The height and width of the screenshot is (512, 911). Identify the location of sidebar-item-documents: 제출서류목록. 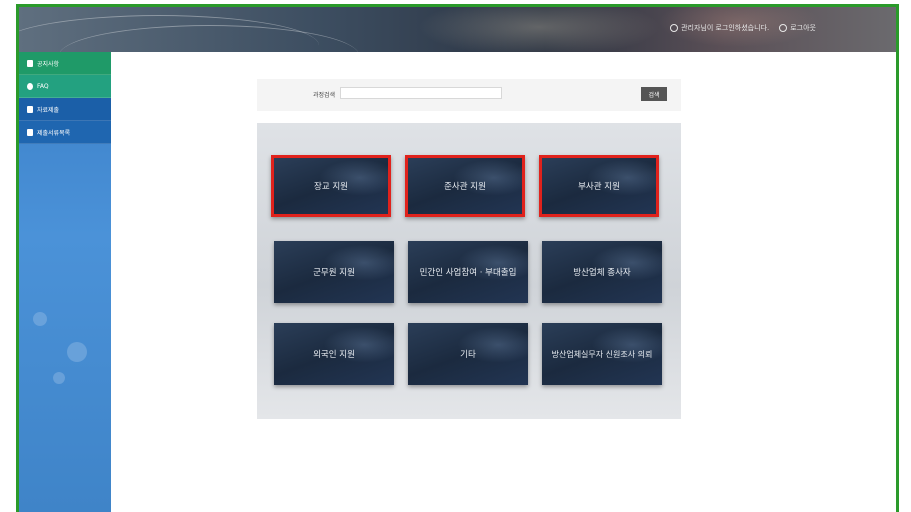
(65, 132).